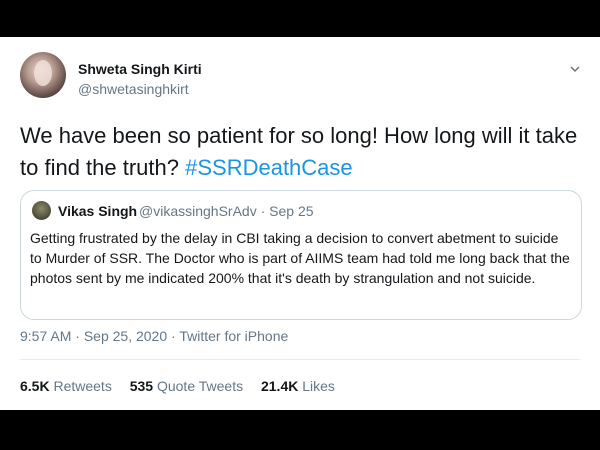  I want to click on author-name: Shweta Singh Kirti, so click(140, 69).